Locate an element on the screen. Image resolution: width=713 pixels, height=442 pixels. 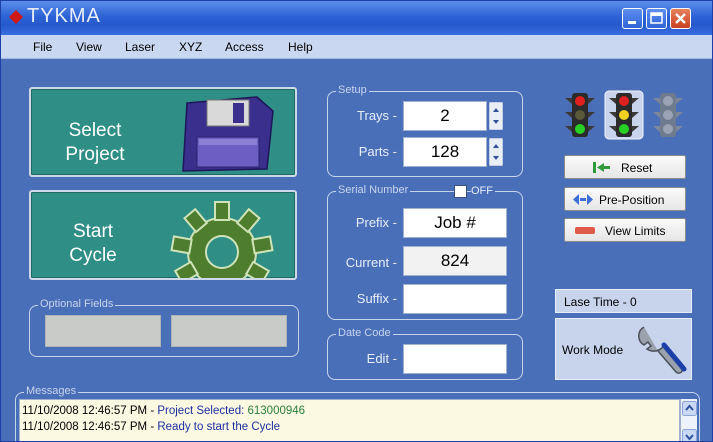
menu-file: File is located at coordinates (42, 47).